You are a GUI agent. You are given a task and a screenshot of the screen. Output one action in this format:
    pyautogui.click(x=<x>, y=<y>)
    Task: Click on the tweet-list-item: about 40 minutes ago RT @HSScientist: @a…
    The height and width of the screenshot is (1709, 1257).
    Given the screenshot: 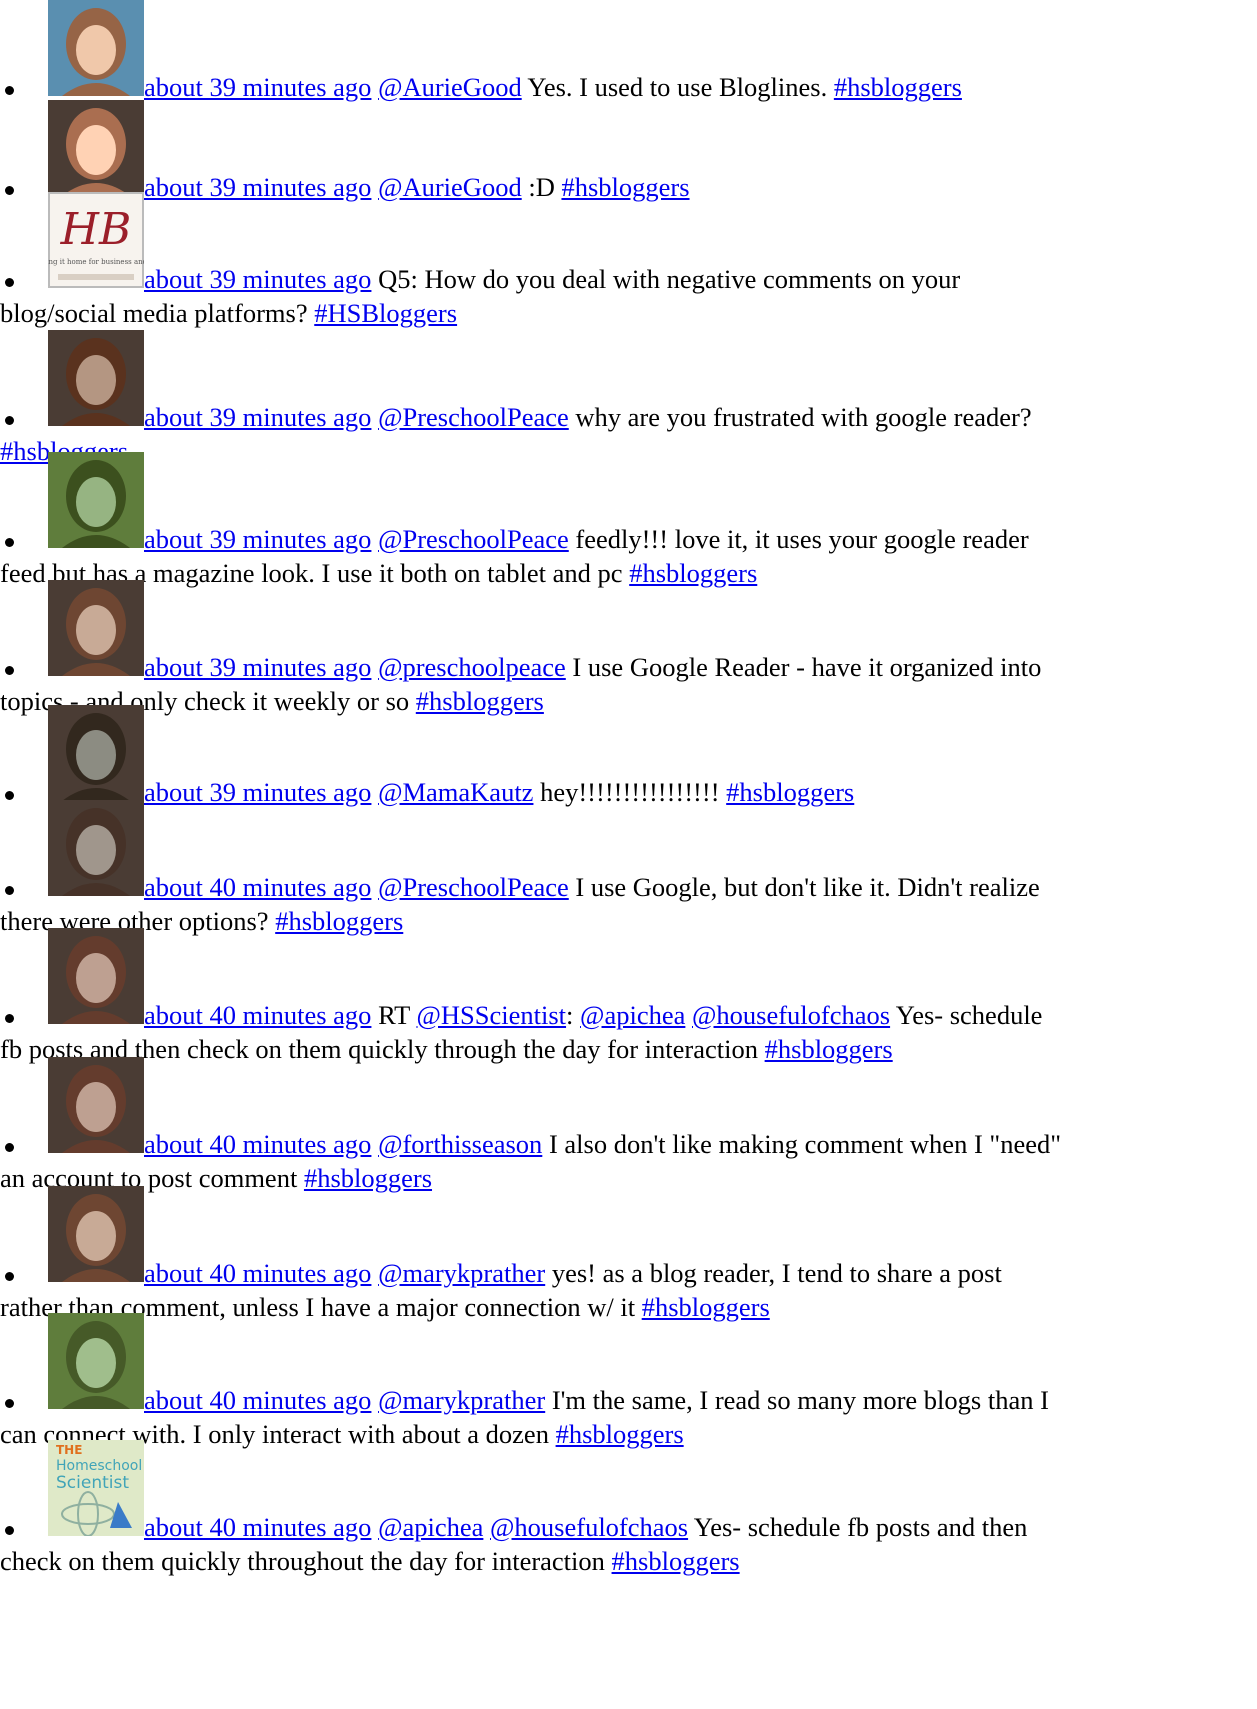 What is the action you would take?
    pyautogui.click(x=628, y=997)
    